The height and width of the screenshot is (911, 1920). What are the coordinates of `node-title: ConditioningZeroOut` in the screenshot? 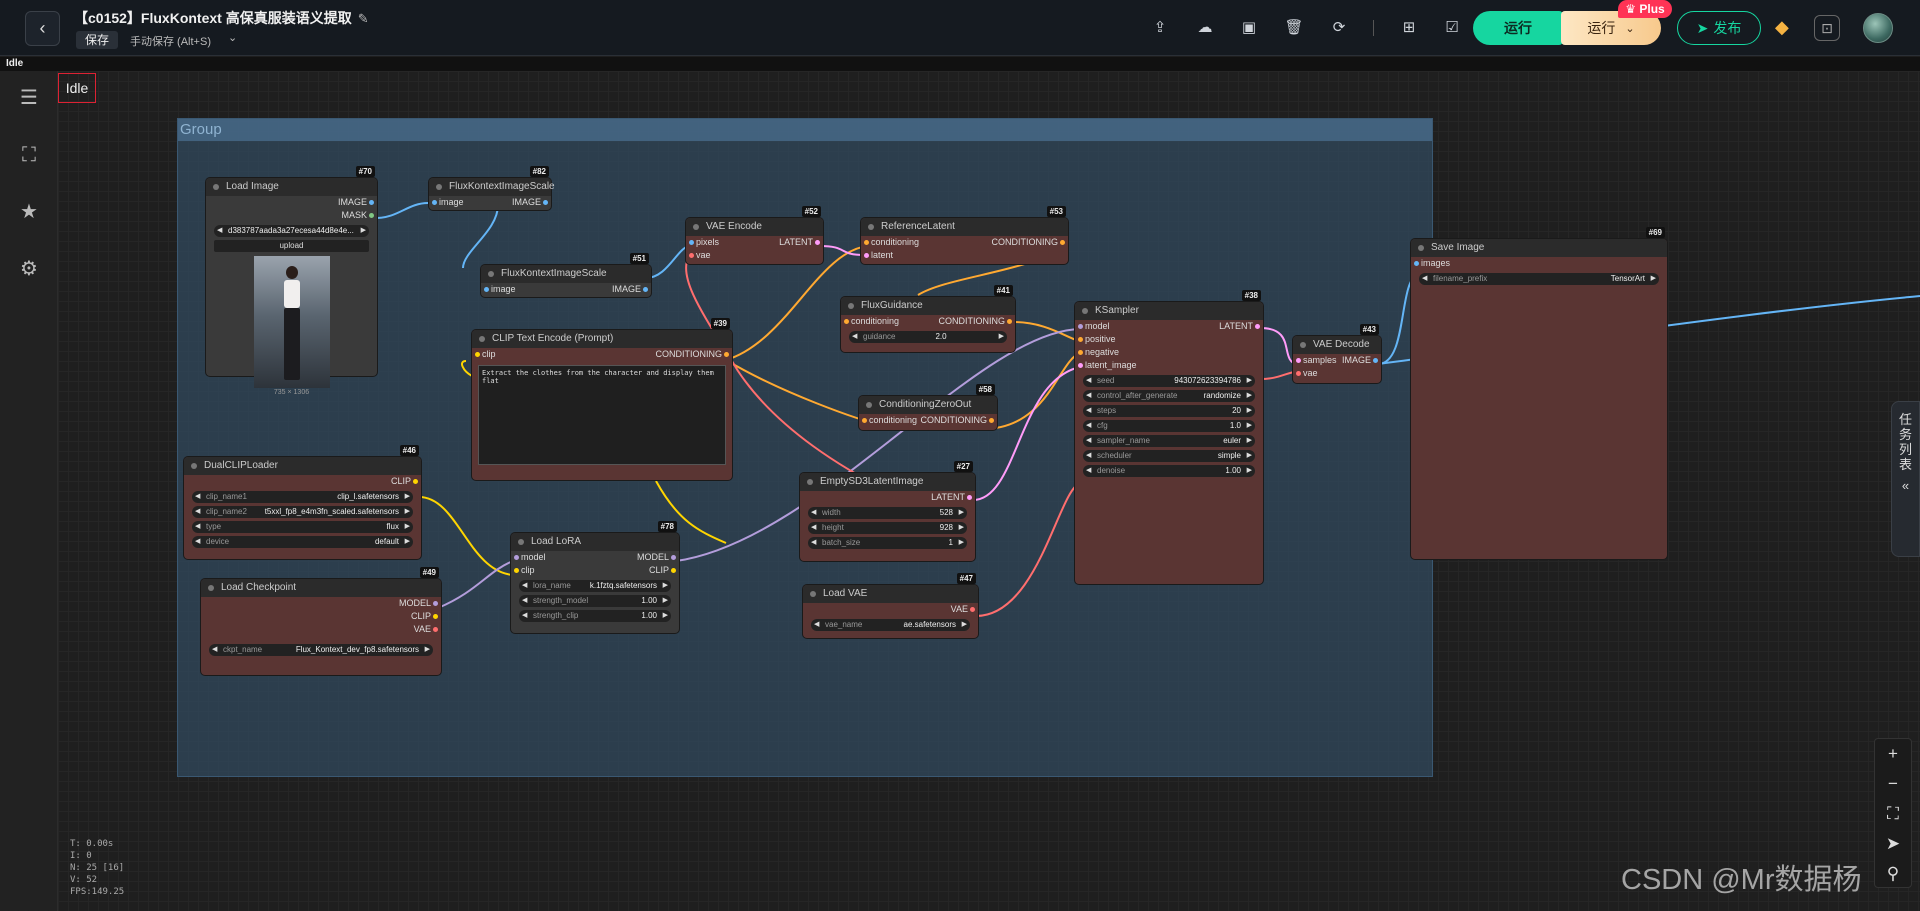 It's located at (928, 405).